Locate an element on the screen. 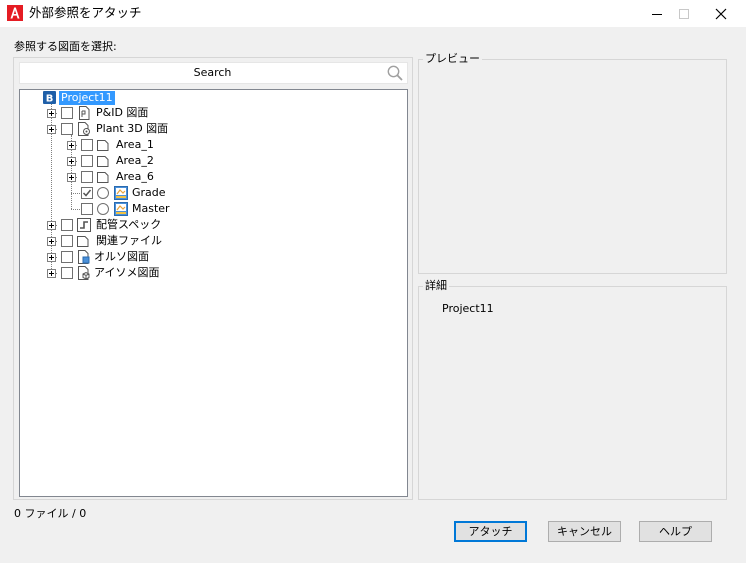  attach-button: アタッチ is located at coordinates (490, 531).